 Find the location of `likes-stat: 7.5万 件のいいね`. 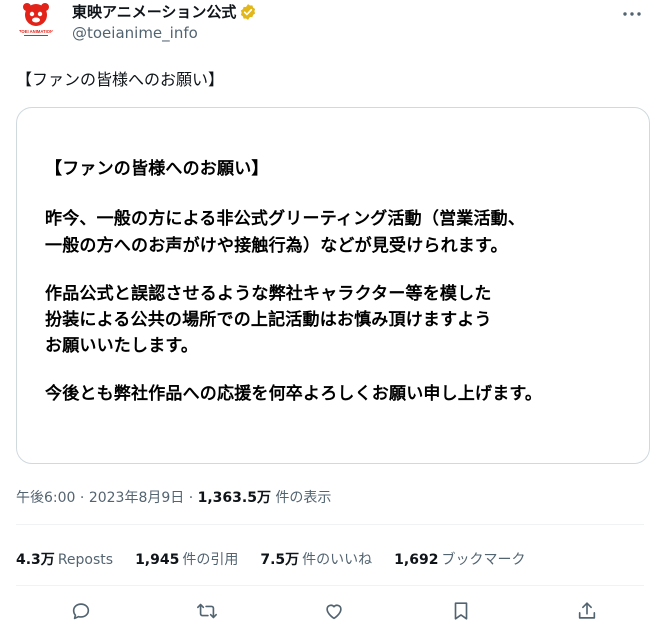

likes-stat: 7.5万 件のいいね is located at coordinates (316, 559).